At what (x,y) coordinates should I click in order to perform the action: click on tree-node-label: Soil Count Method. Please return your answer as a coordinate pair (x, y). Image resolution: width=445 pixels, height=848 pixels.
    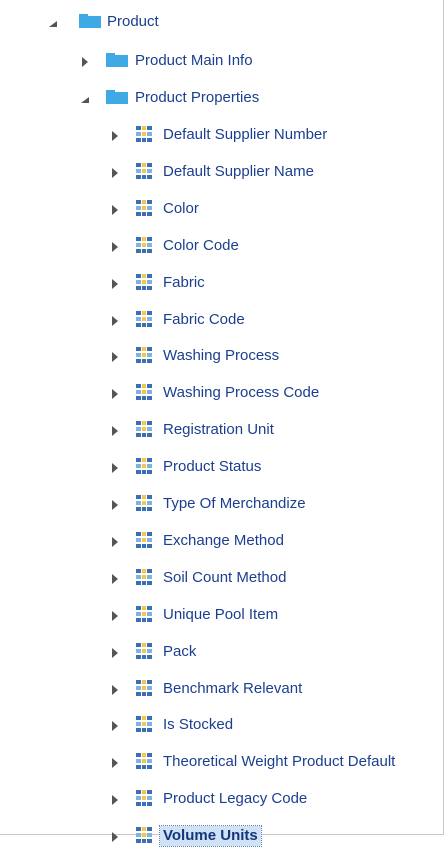
    Looking at the image, I should click on (225, 577).